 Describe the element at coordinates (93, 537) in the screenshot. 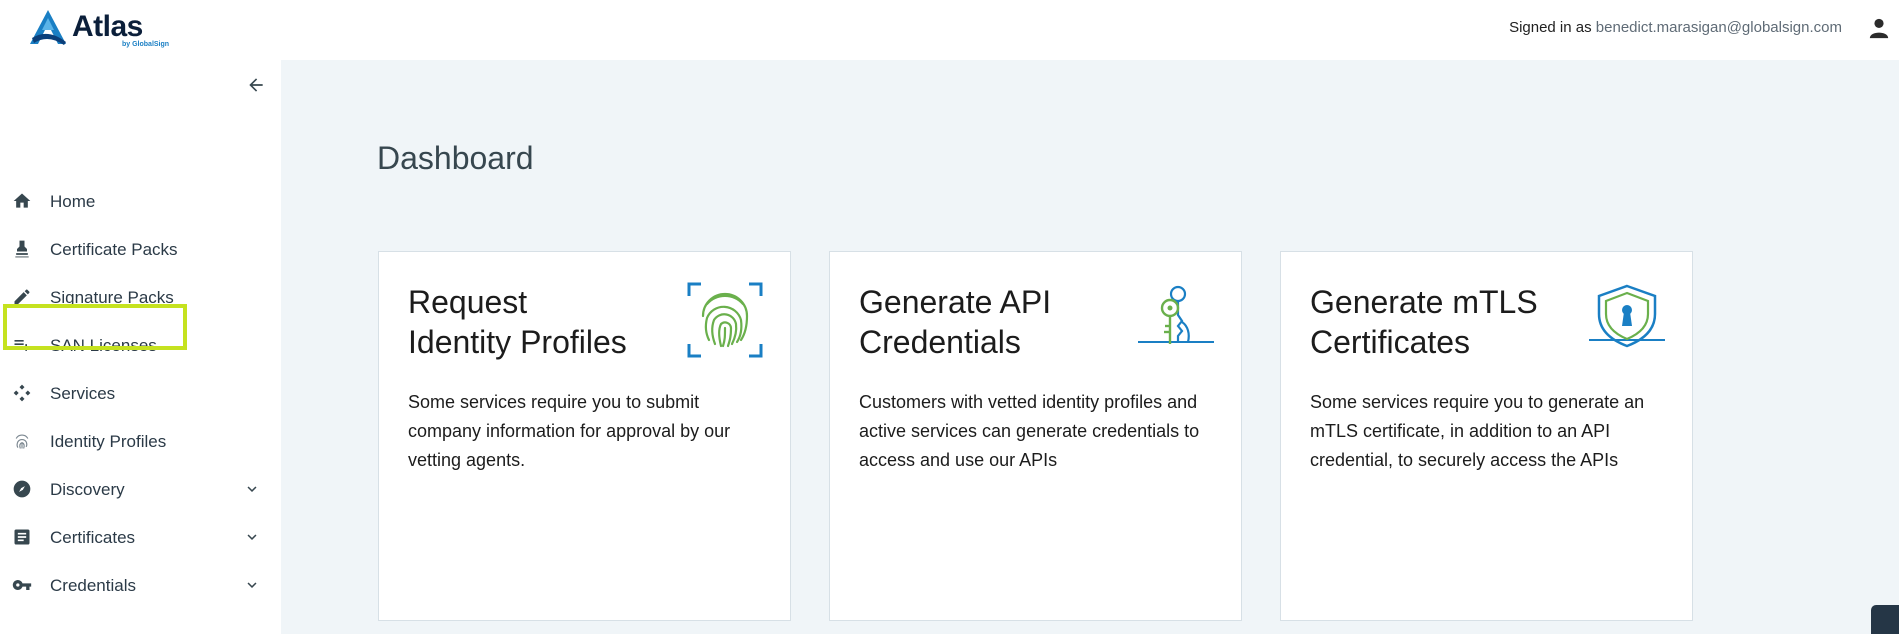

I see `sidebar-item-label: Certificates` at that location.